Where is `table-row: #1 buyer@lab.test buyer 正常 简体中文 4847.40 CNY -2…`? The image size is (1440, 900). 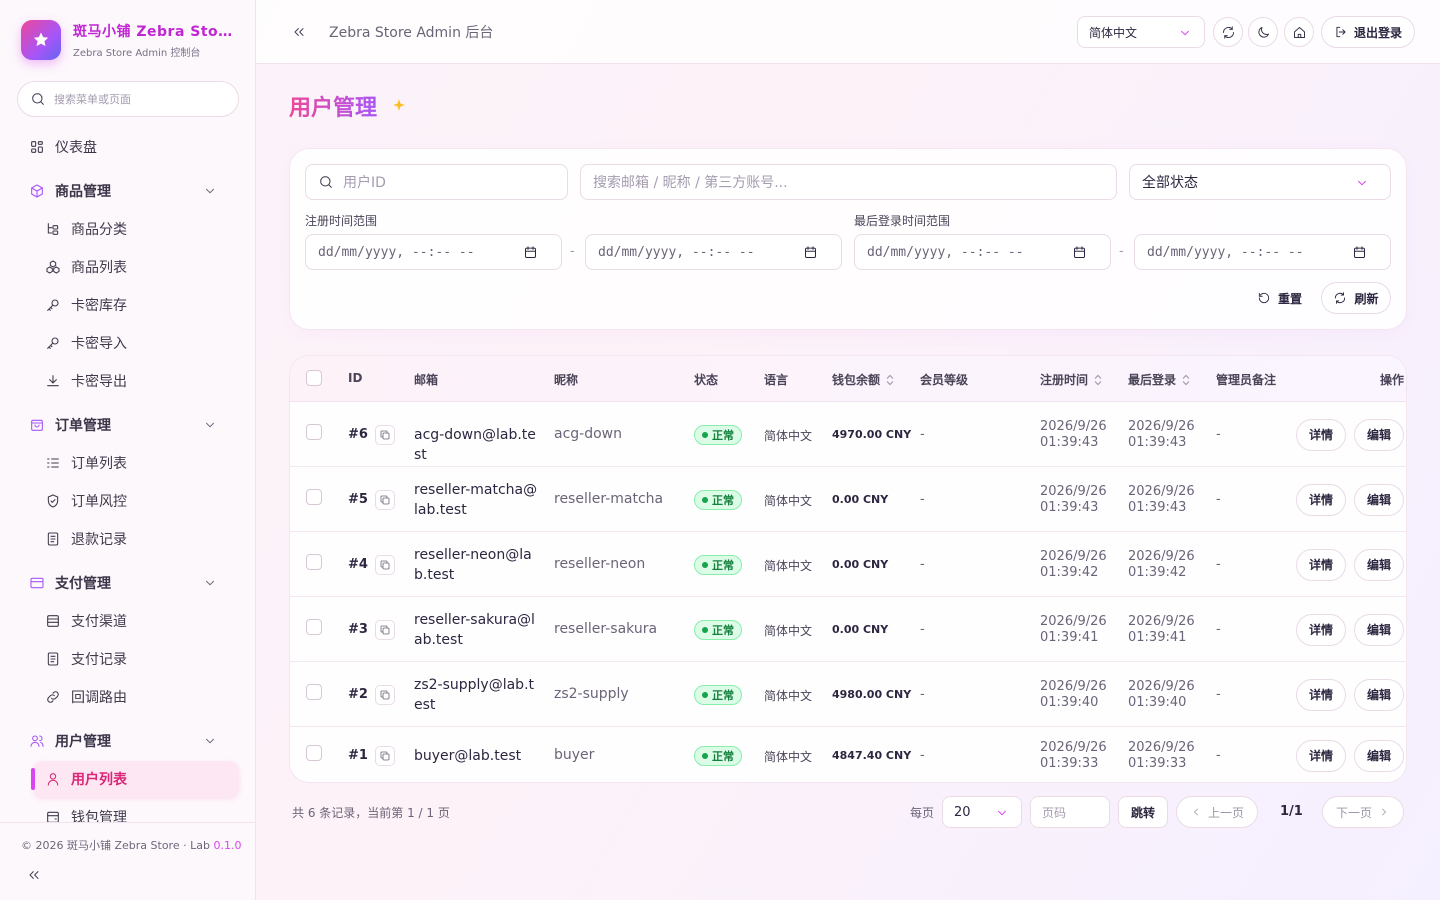 table-row: #1 buyer@lab.test buyer 正常 简体中文 4847.40 CNY -2… is located at coordinates (848, 754).